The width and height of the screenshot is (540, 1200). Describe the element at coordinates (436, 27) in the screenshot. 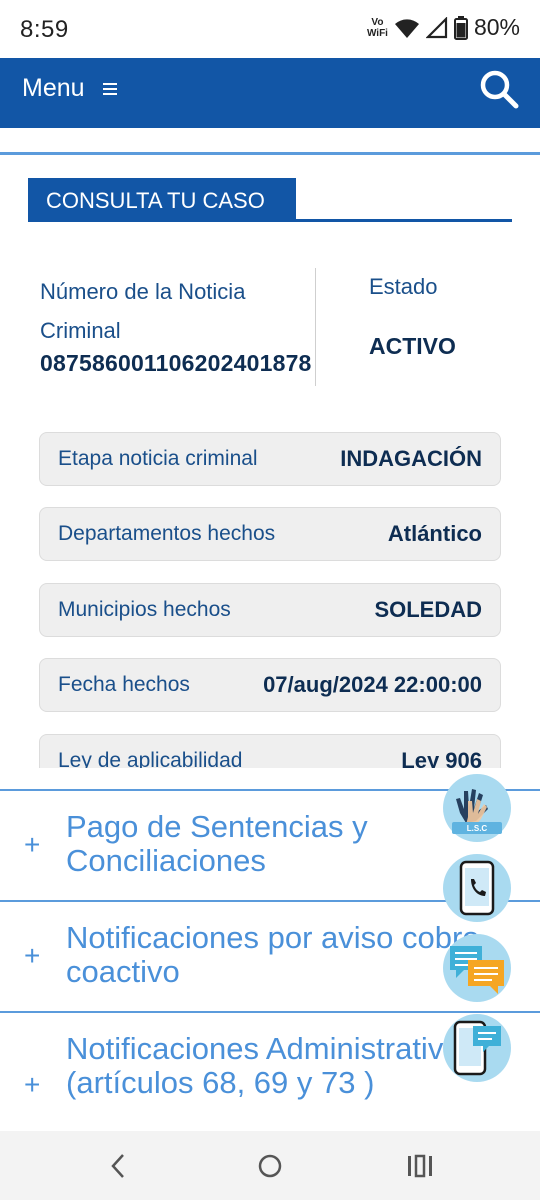

I see `cell-signal-icon` at that location.